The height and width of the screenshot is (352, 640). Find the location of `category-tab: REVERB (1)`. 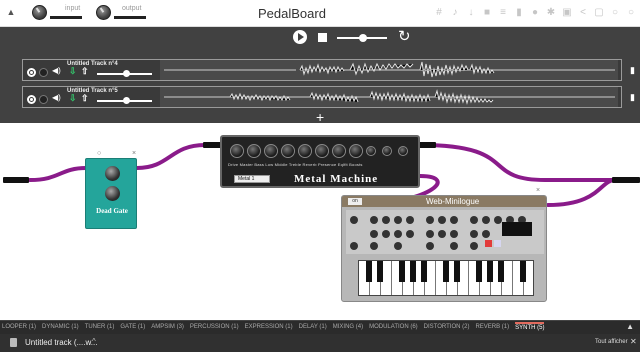

category-tab: REVERB (1) is located at coordinates (492, 327).